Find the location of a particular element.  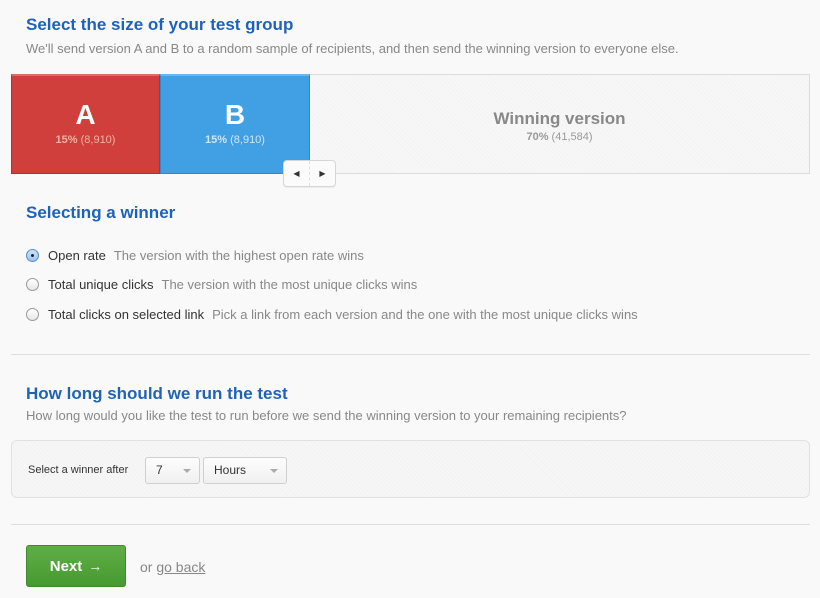

next-button: Next → is located at coordinates (76, 566).